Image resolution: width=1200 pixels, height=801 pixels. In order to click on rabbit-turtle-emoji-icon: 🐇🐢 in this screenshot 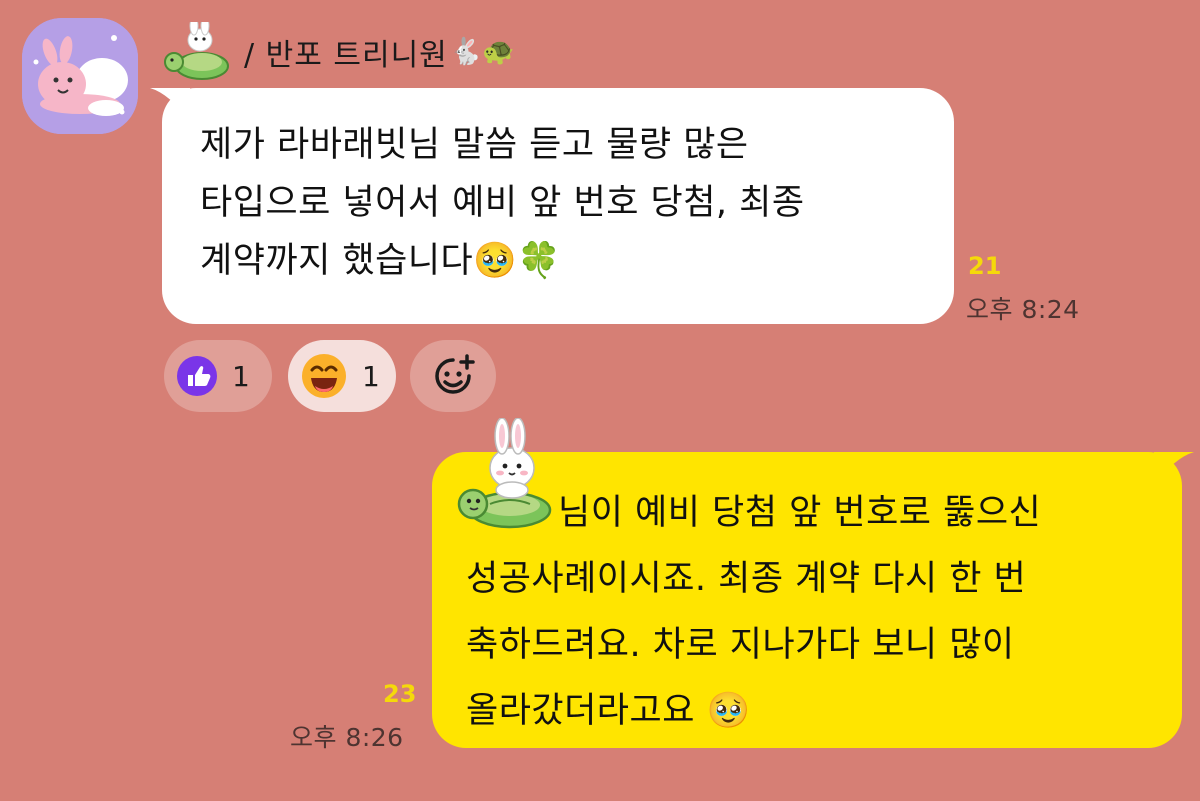, I will do `click(482, 52)`.